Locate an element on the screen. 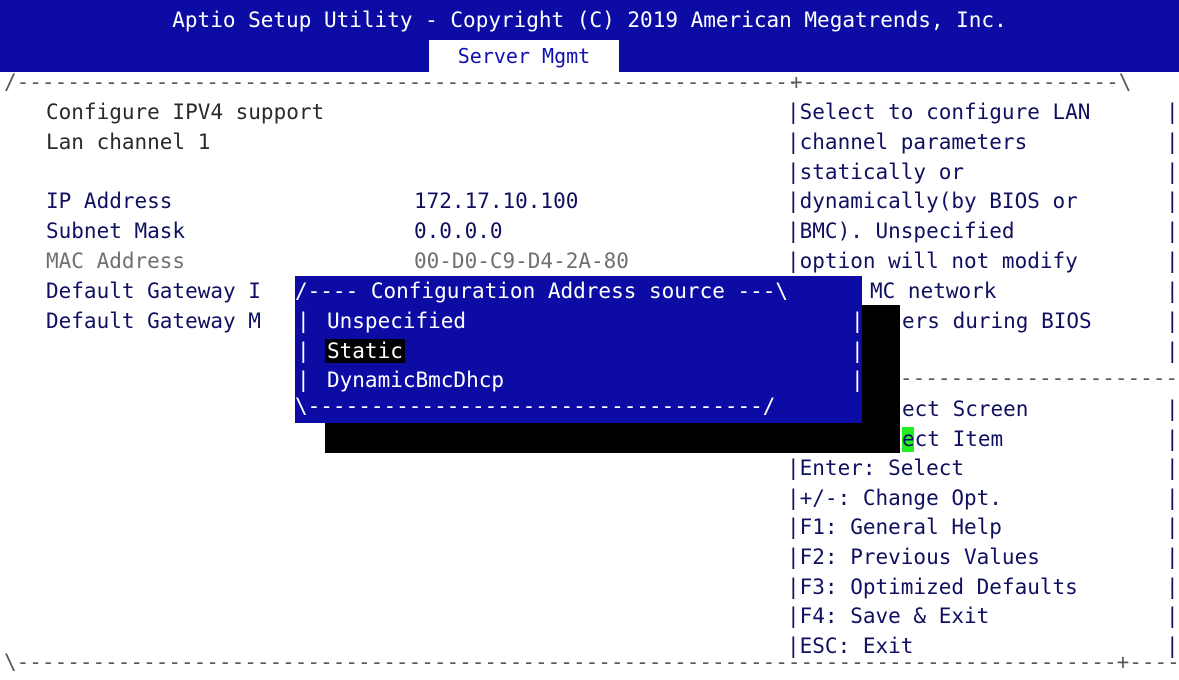 The width and height of the screenshot is (1179, 680). help-line-4: |dynamically(by BIOS or is located at coordinates (932, 201).